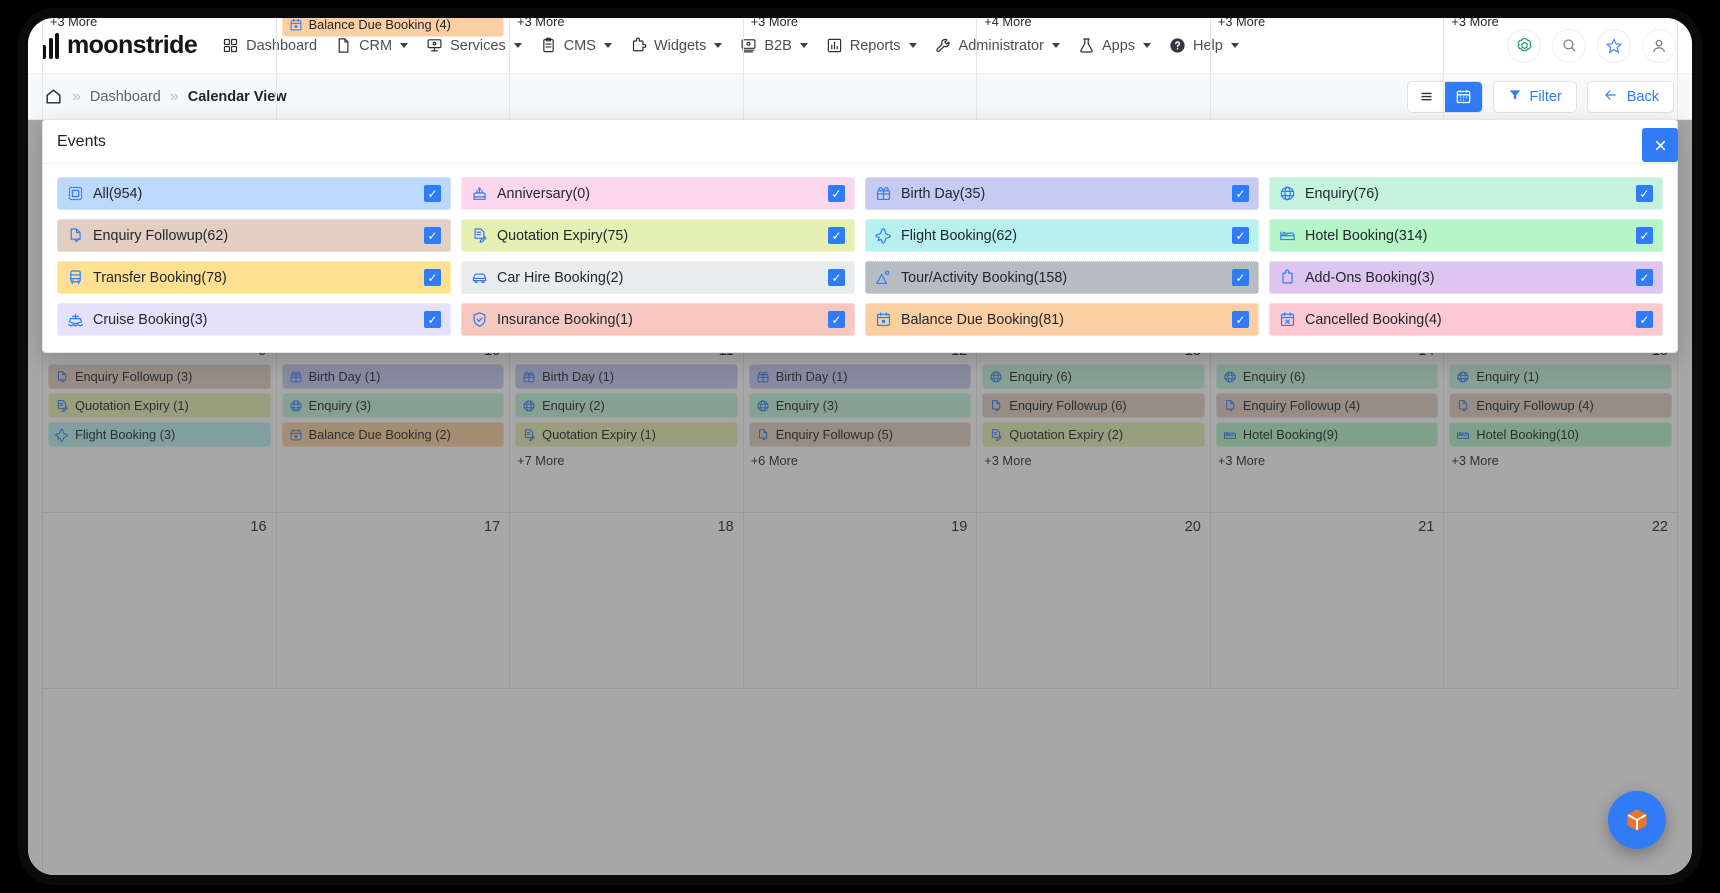 Image resolution: width=1720 pixels, height=893 pixels. Describe the element at coordinates (254, 277) in the screenshot. I see `event-filter-chip: Transfer Booking(78) ✓` at that location.